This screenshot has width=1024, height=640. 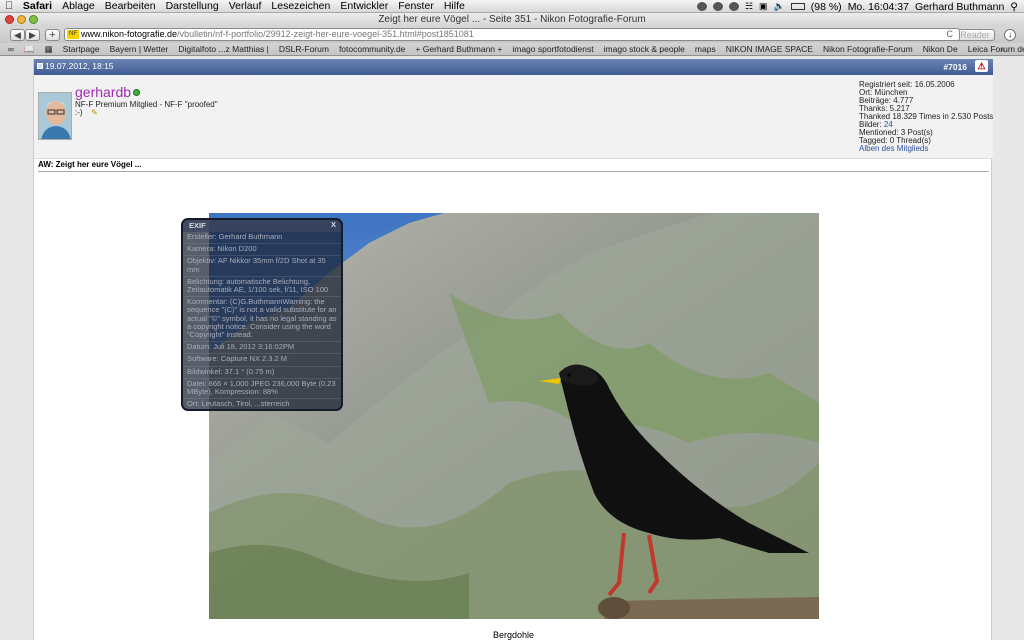 What do you see at coordinates (79, 112) in the screenshot?
I see `user-mood: :-)` at bounding box center [79, 112].